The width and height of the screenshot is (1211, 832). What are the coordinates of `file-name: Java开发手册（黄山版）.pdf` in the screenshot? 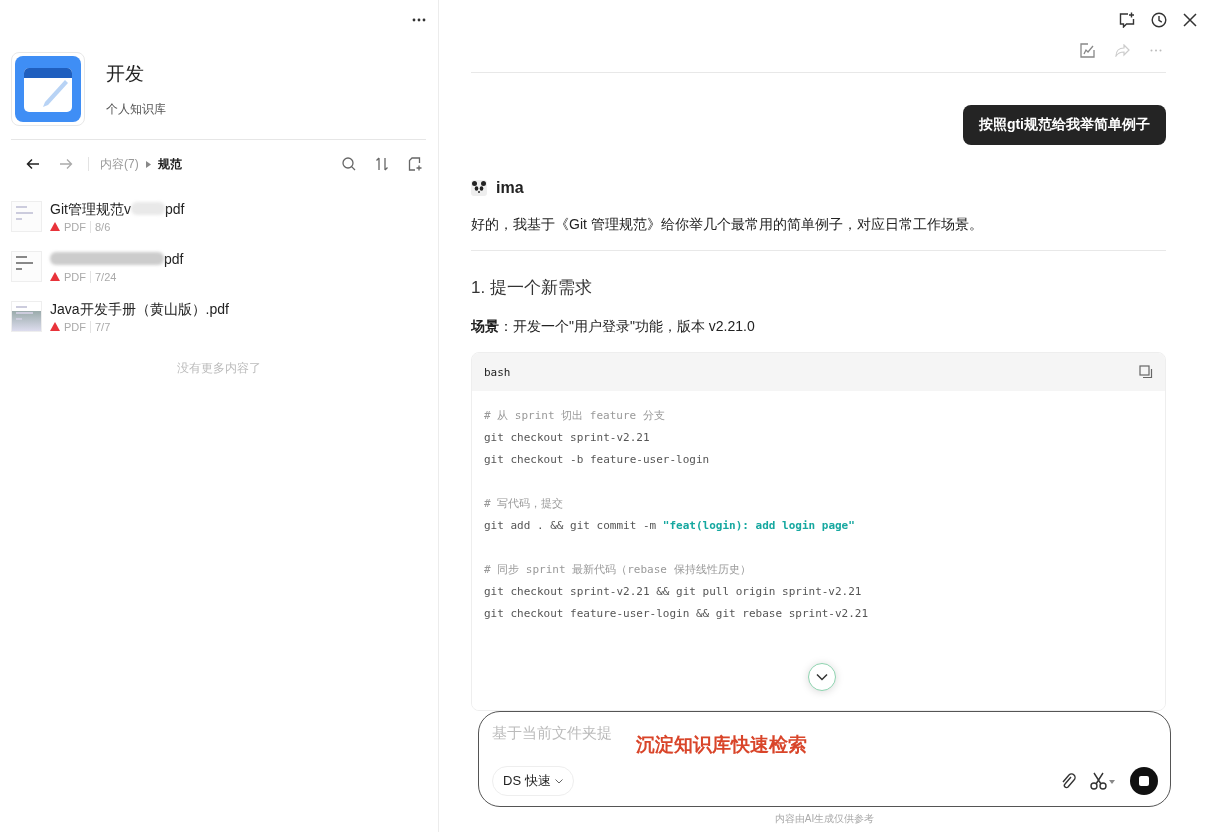 It's located at (139, 308).